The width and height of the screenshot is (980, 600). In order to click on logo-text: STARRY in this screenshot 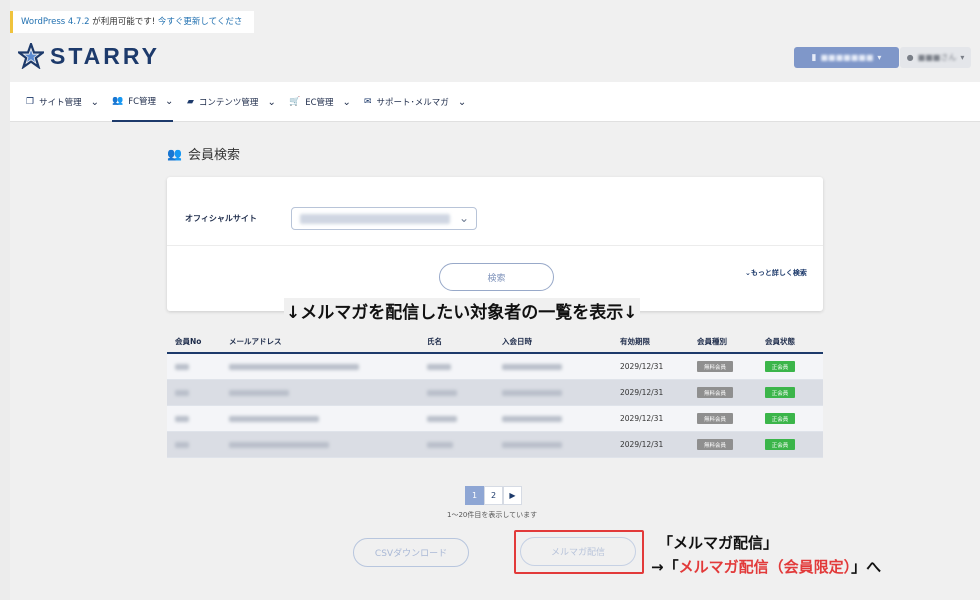, I will do `click(105, 55)`.